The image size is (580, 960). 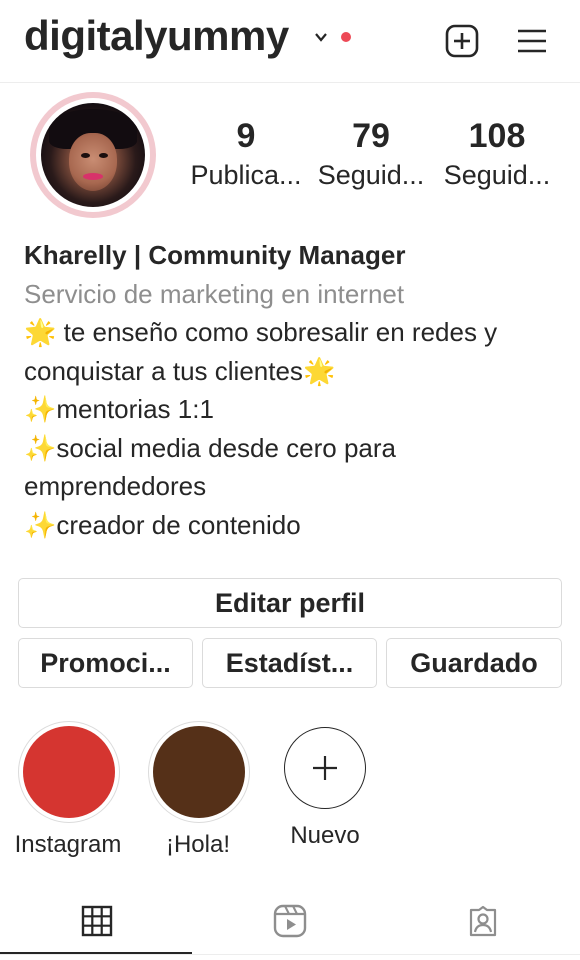 What do you see at coordinates (497, 136) in the screenshot?
I see `stat-following-value: 108` at bounding box center [497, 136].